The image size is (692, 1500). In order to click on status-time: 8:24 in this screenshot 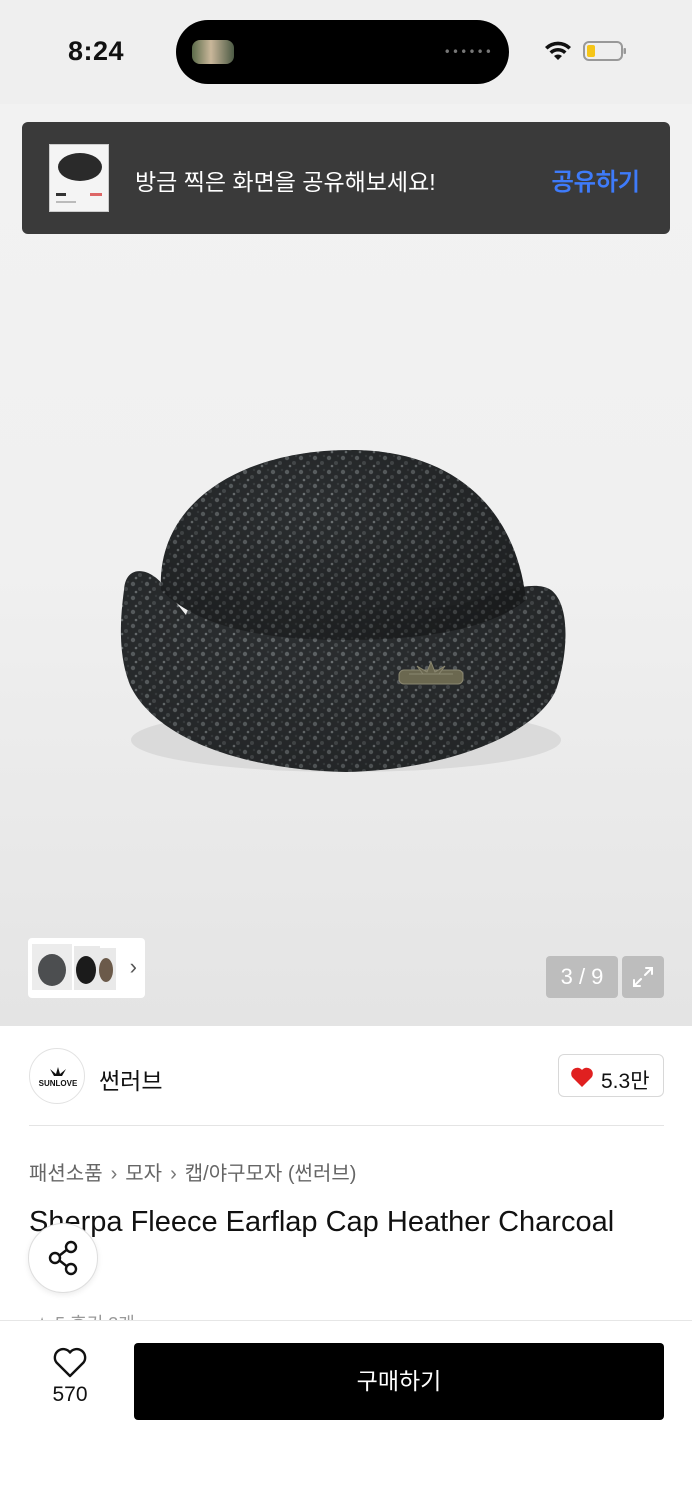, I will do `click(96, 51)`.